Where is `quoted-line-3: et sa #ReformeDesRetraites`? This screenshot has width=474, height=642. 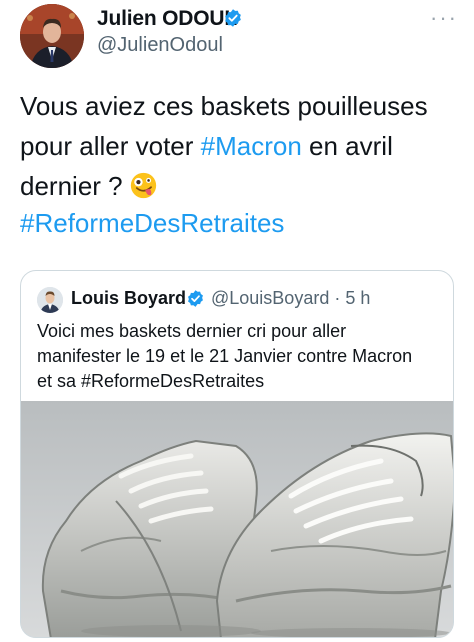
quoted-line-3: et sa #ReformeDesRetraites is located at coordinates (151, 381).